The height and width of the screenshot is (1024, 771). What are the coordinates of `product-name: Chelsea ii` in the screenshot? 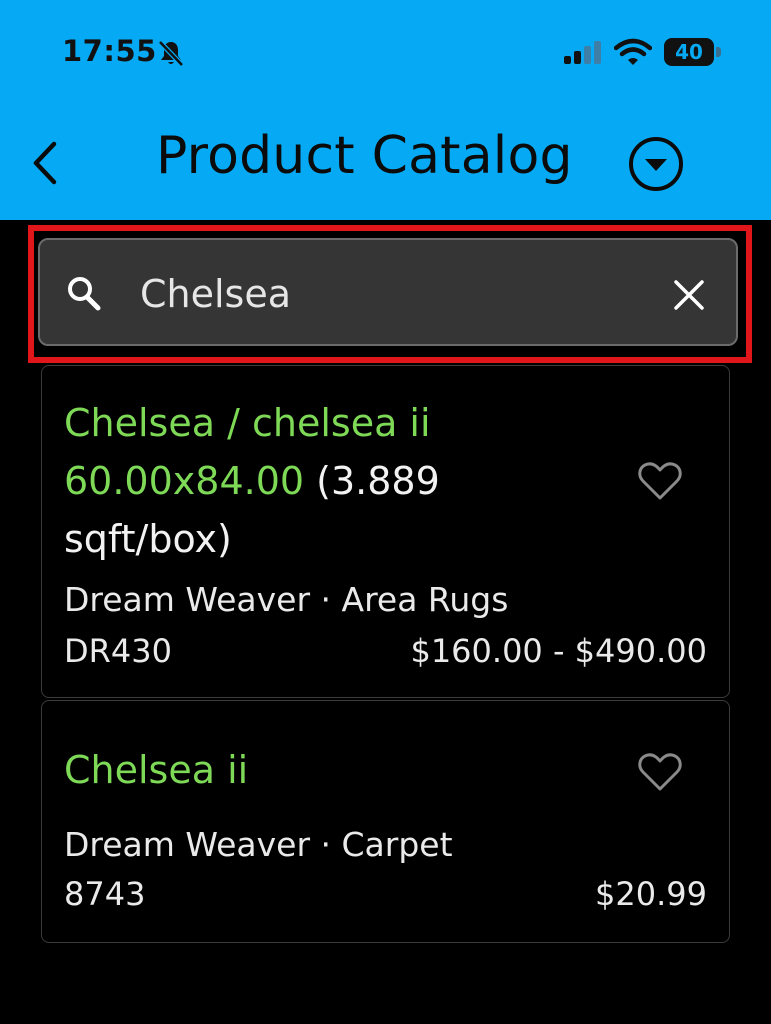 It's located at (156, 770).